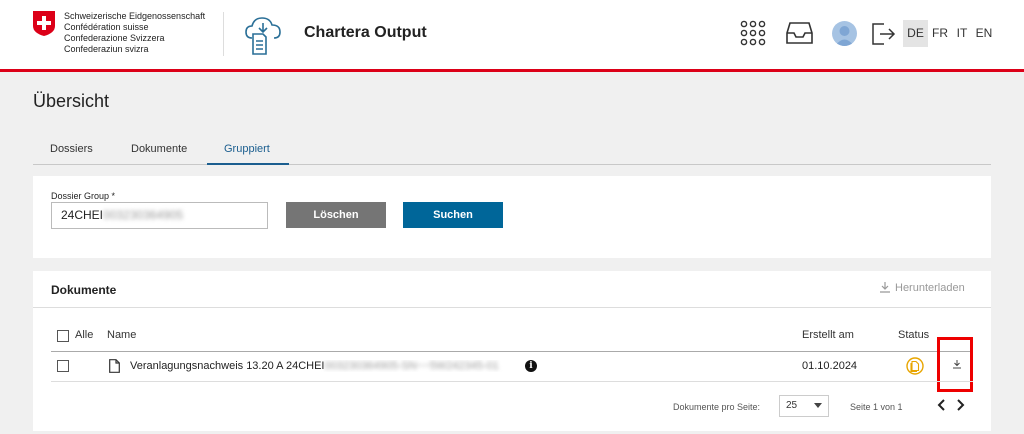 This screenshot has height=434, width=1024. What do you see at coordinates (71, 101) in the screenshot?
I see `page-title: Übersicht` at bounding box center [71, 101].